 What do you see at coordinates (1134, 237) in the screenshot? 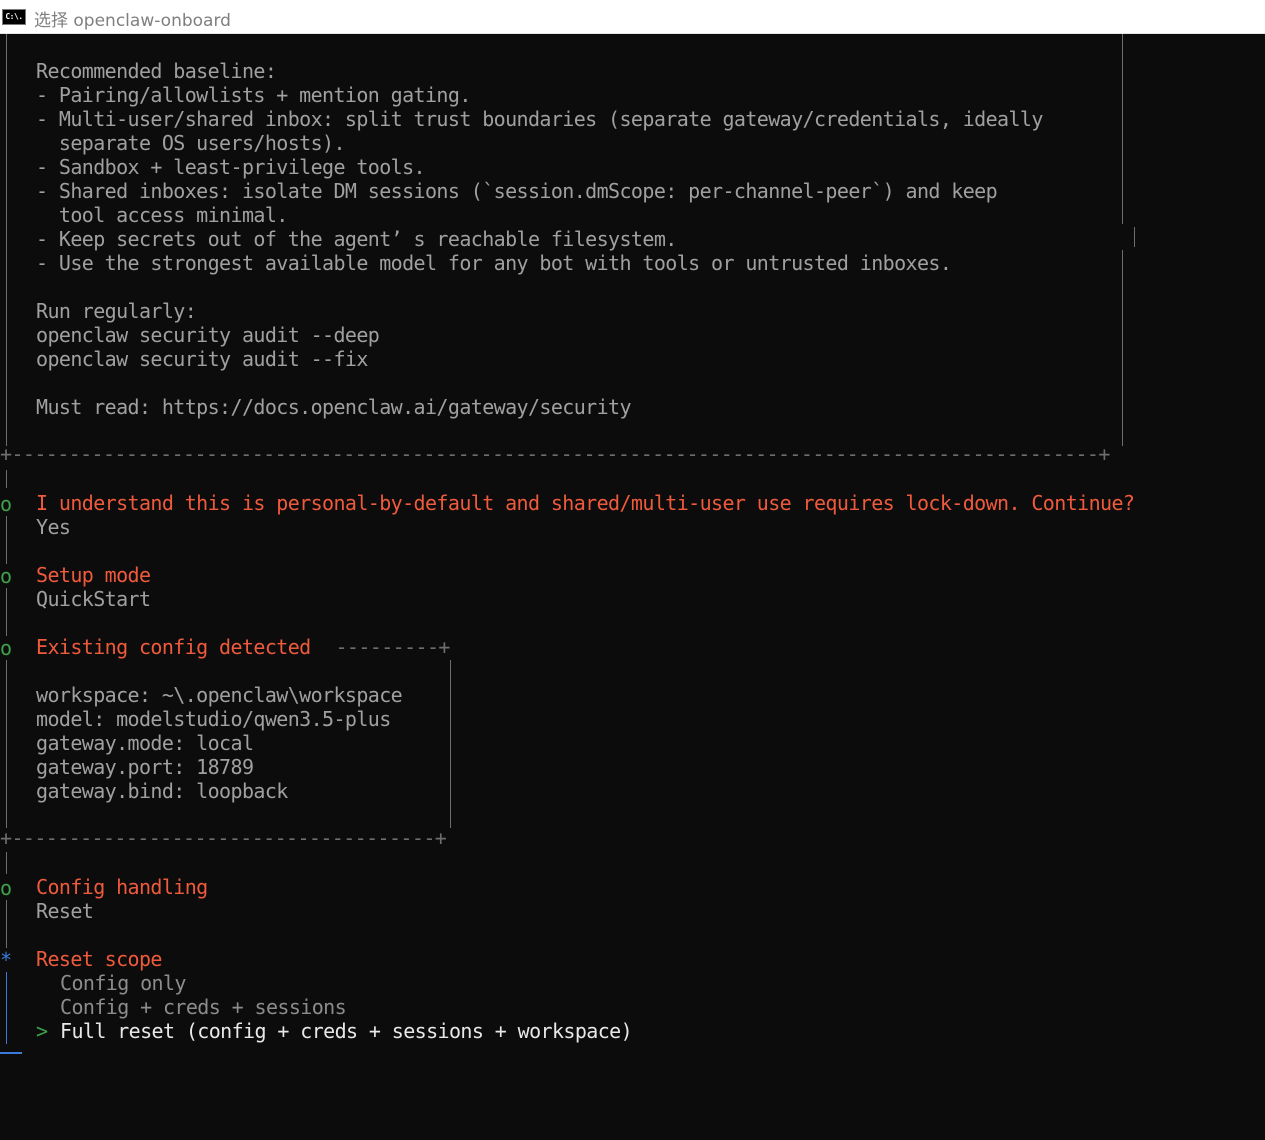
I see `security-box-right-border-offset` at bounding box center [1134, 237].